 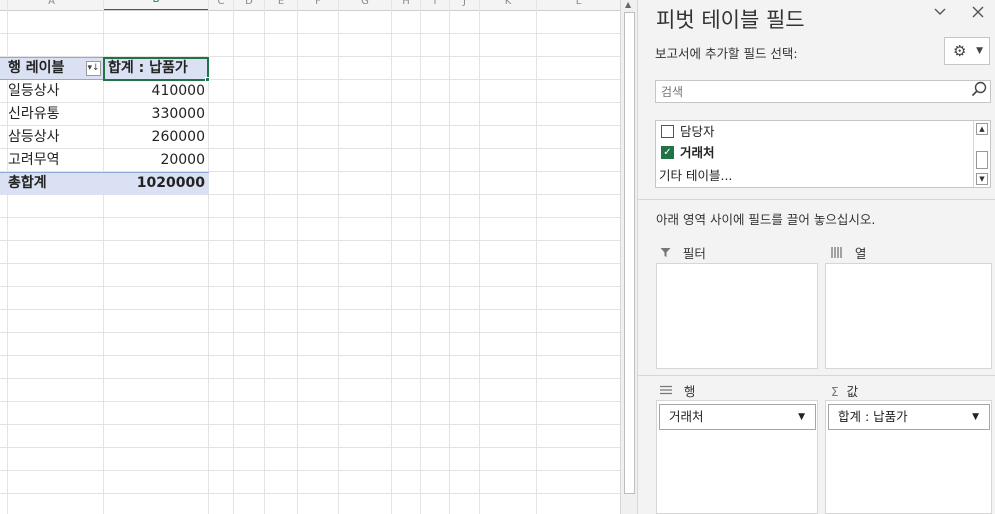 What do you see at coordinates (766, 219) in the screenshot?
I see `drag-hint: 아래 영역 사이에 필드를 끌어 놓으십시오.` at bounding box center [766, 219].